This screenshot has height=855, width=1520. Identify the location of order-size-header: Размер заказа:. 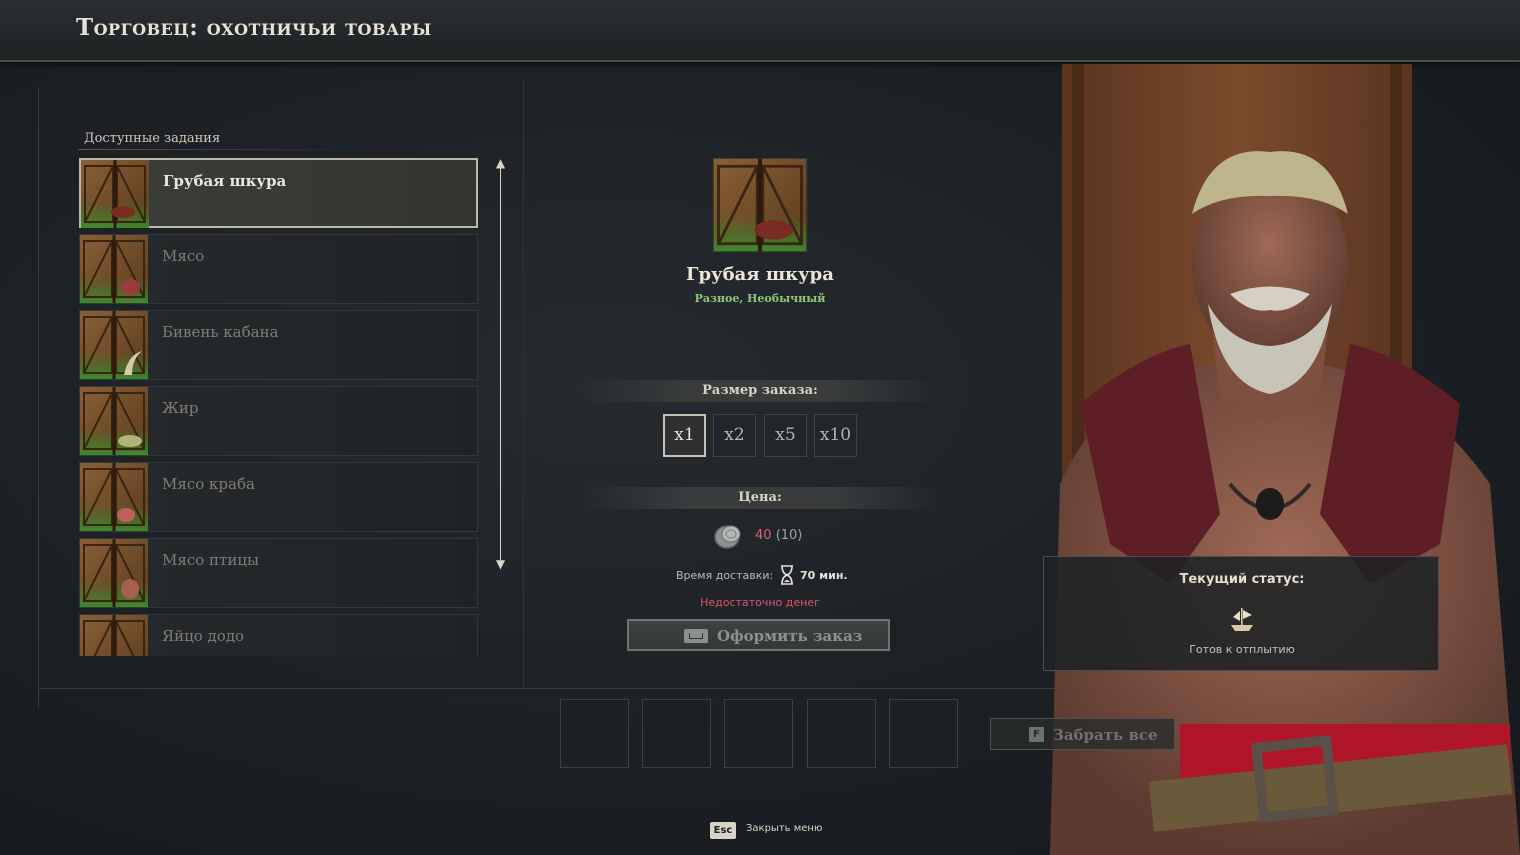
(760, 391).